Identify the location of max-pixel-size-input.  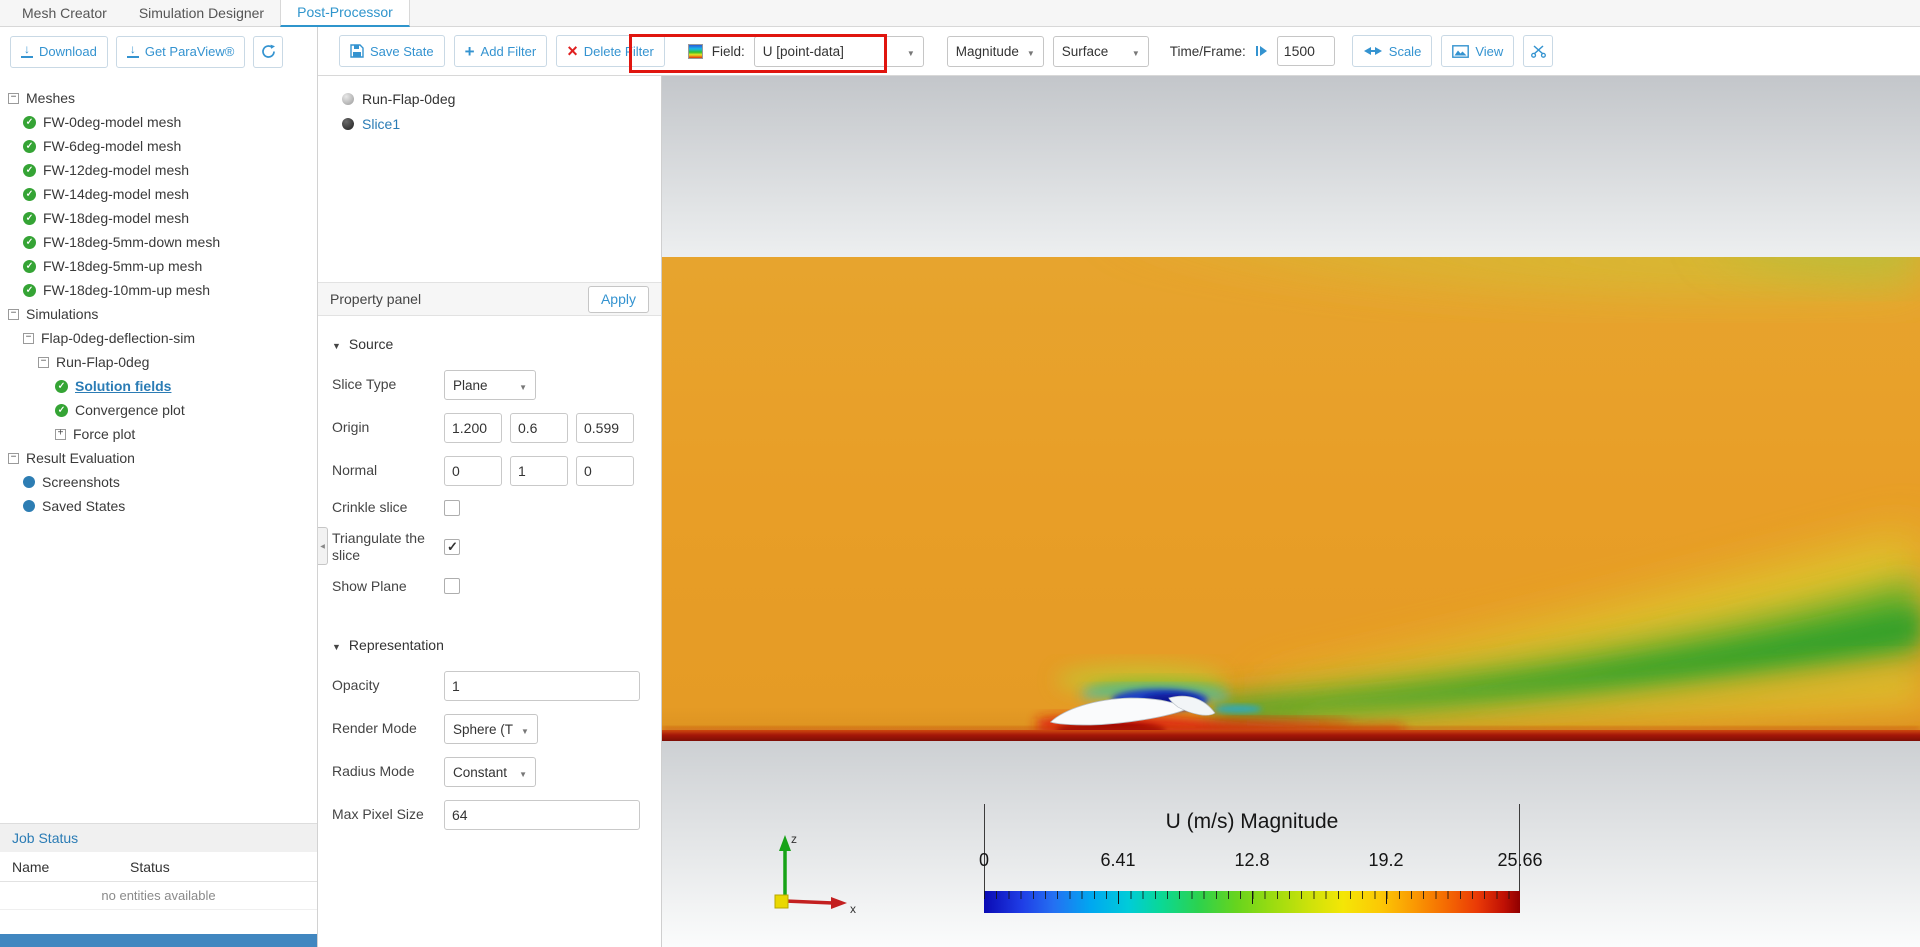
(542, 815).